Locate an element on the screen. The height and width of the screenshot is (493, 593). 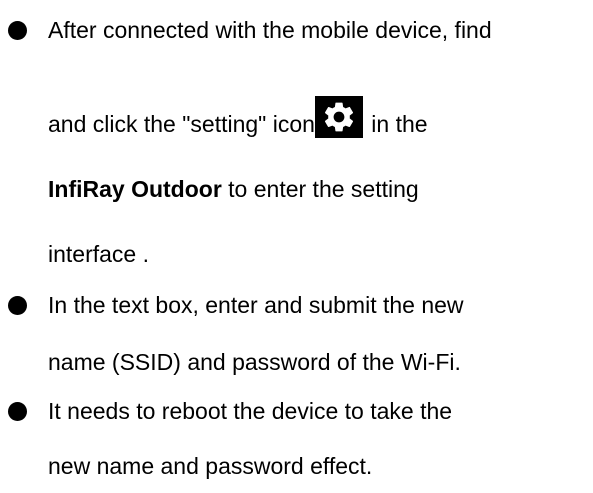
bullet-1-line-4: interface . is located at coordinates (98, 254).